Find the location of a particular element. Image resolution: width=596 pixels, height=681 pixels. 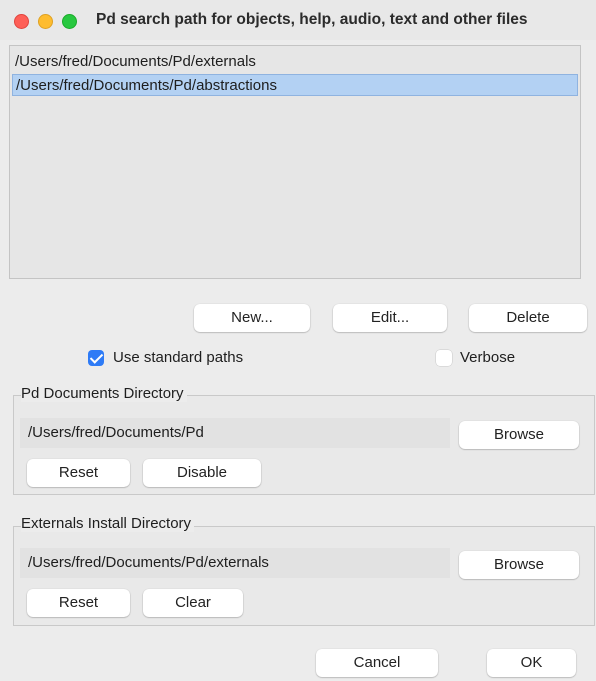

browse-documents-button: Browse is located at coordinates (519, 435).